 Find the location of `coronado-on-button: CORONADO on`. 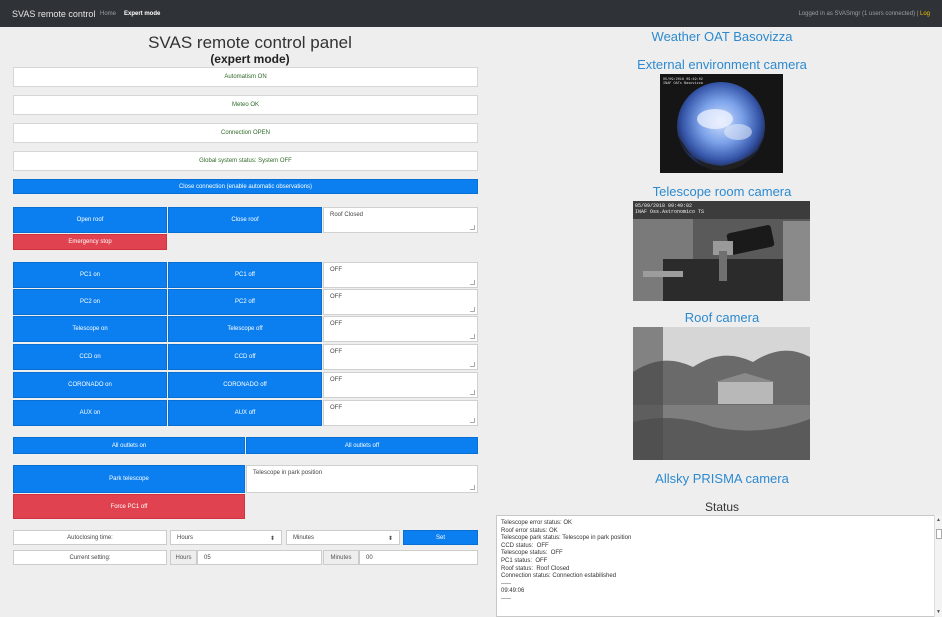

coronado-on-button: CORONADO on is located at coordinates (90, 385).